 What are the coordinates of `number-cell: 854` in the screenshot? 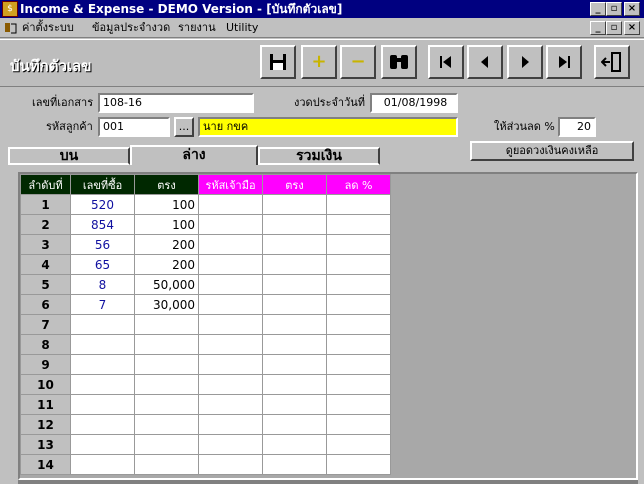 It's located at (102, 224).